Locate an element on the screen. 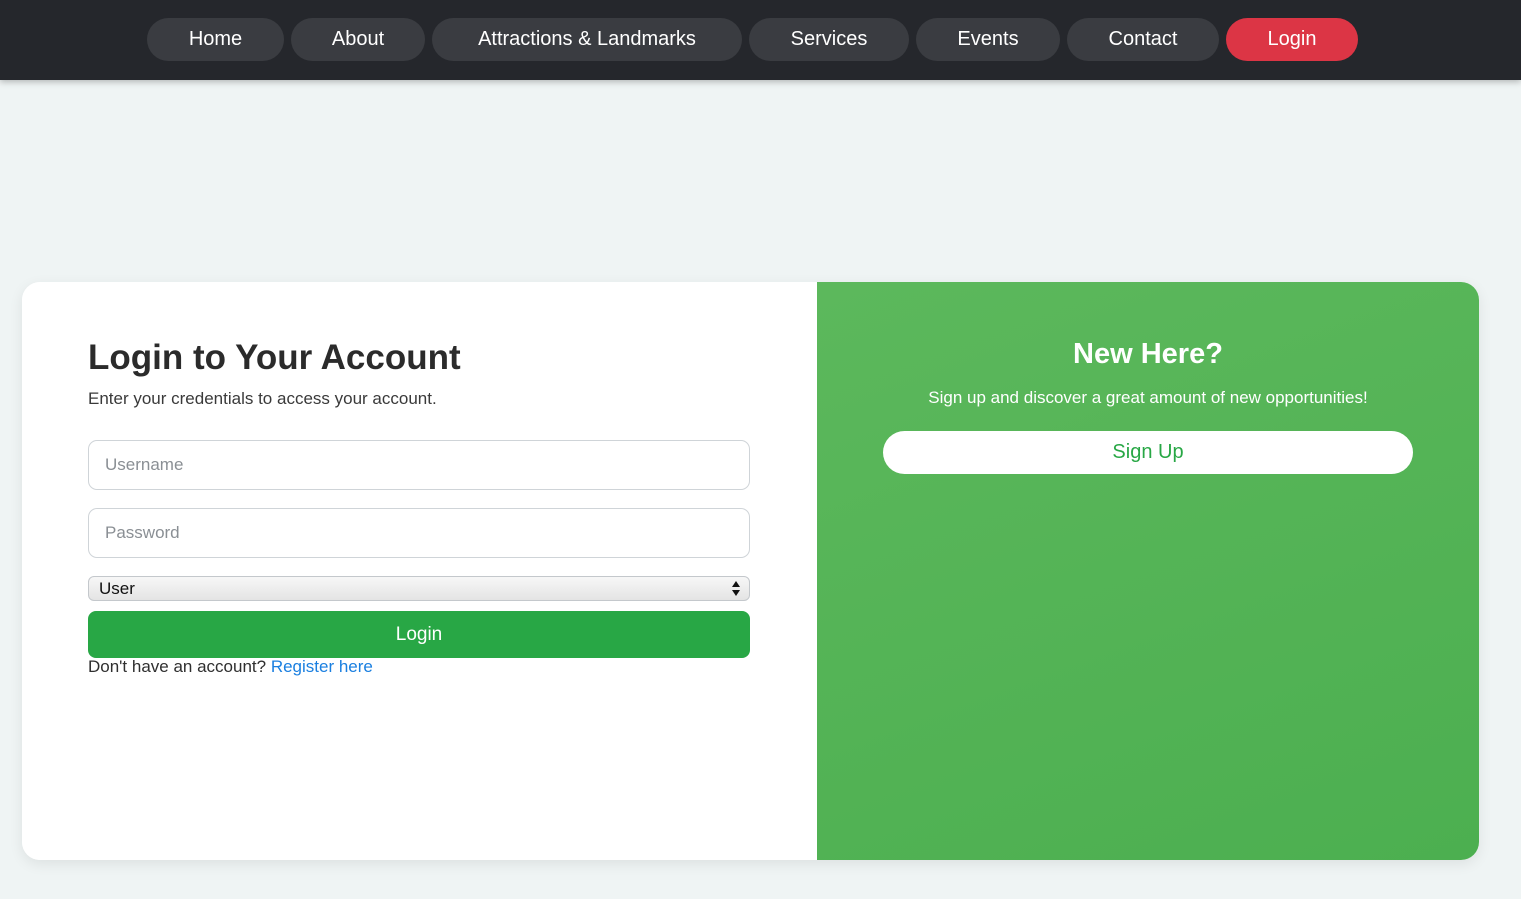 The width and height of the screenshot is (1521, 899). register-link: Register here is located at coordinates (322, 666).